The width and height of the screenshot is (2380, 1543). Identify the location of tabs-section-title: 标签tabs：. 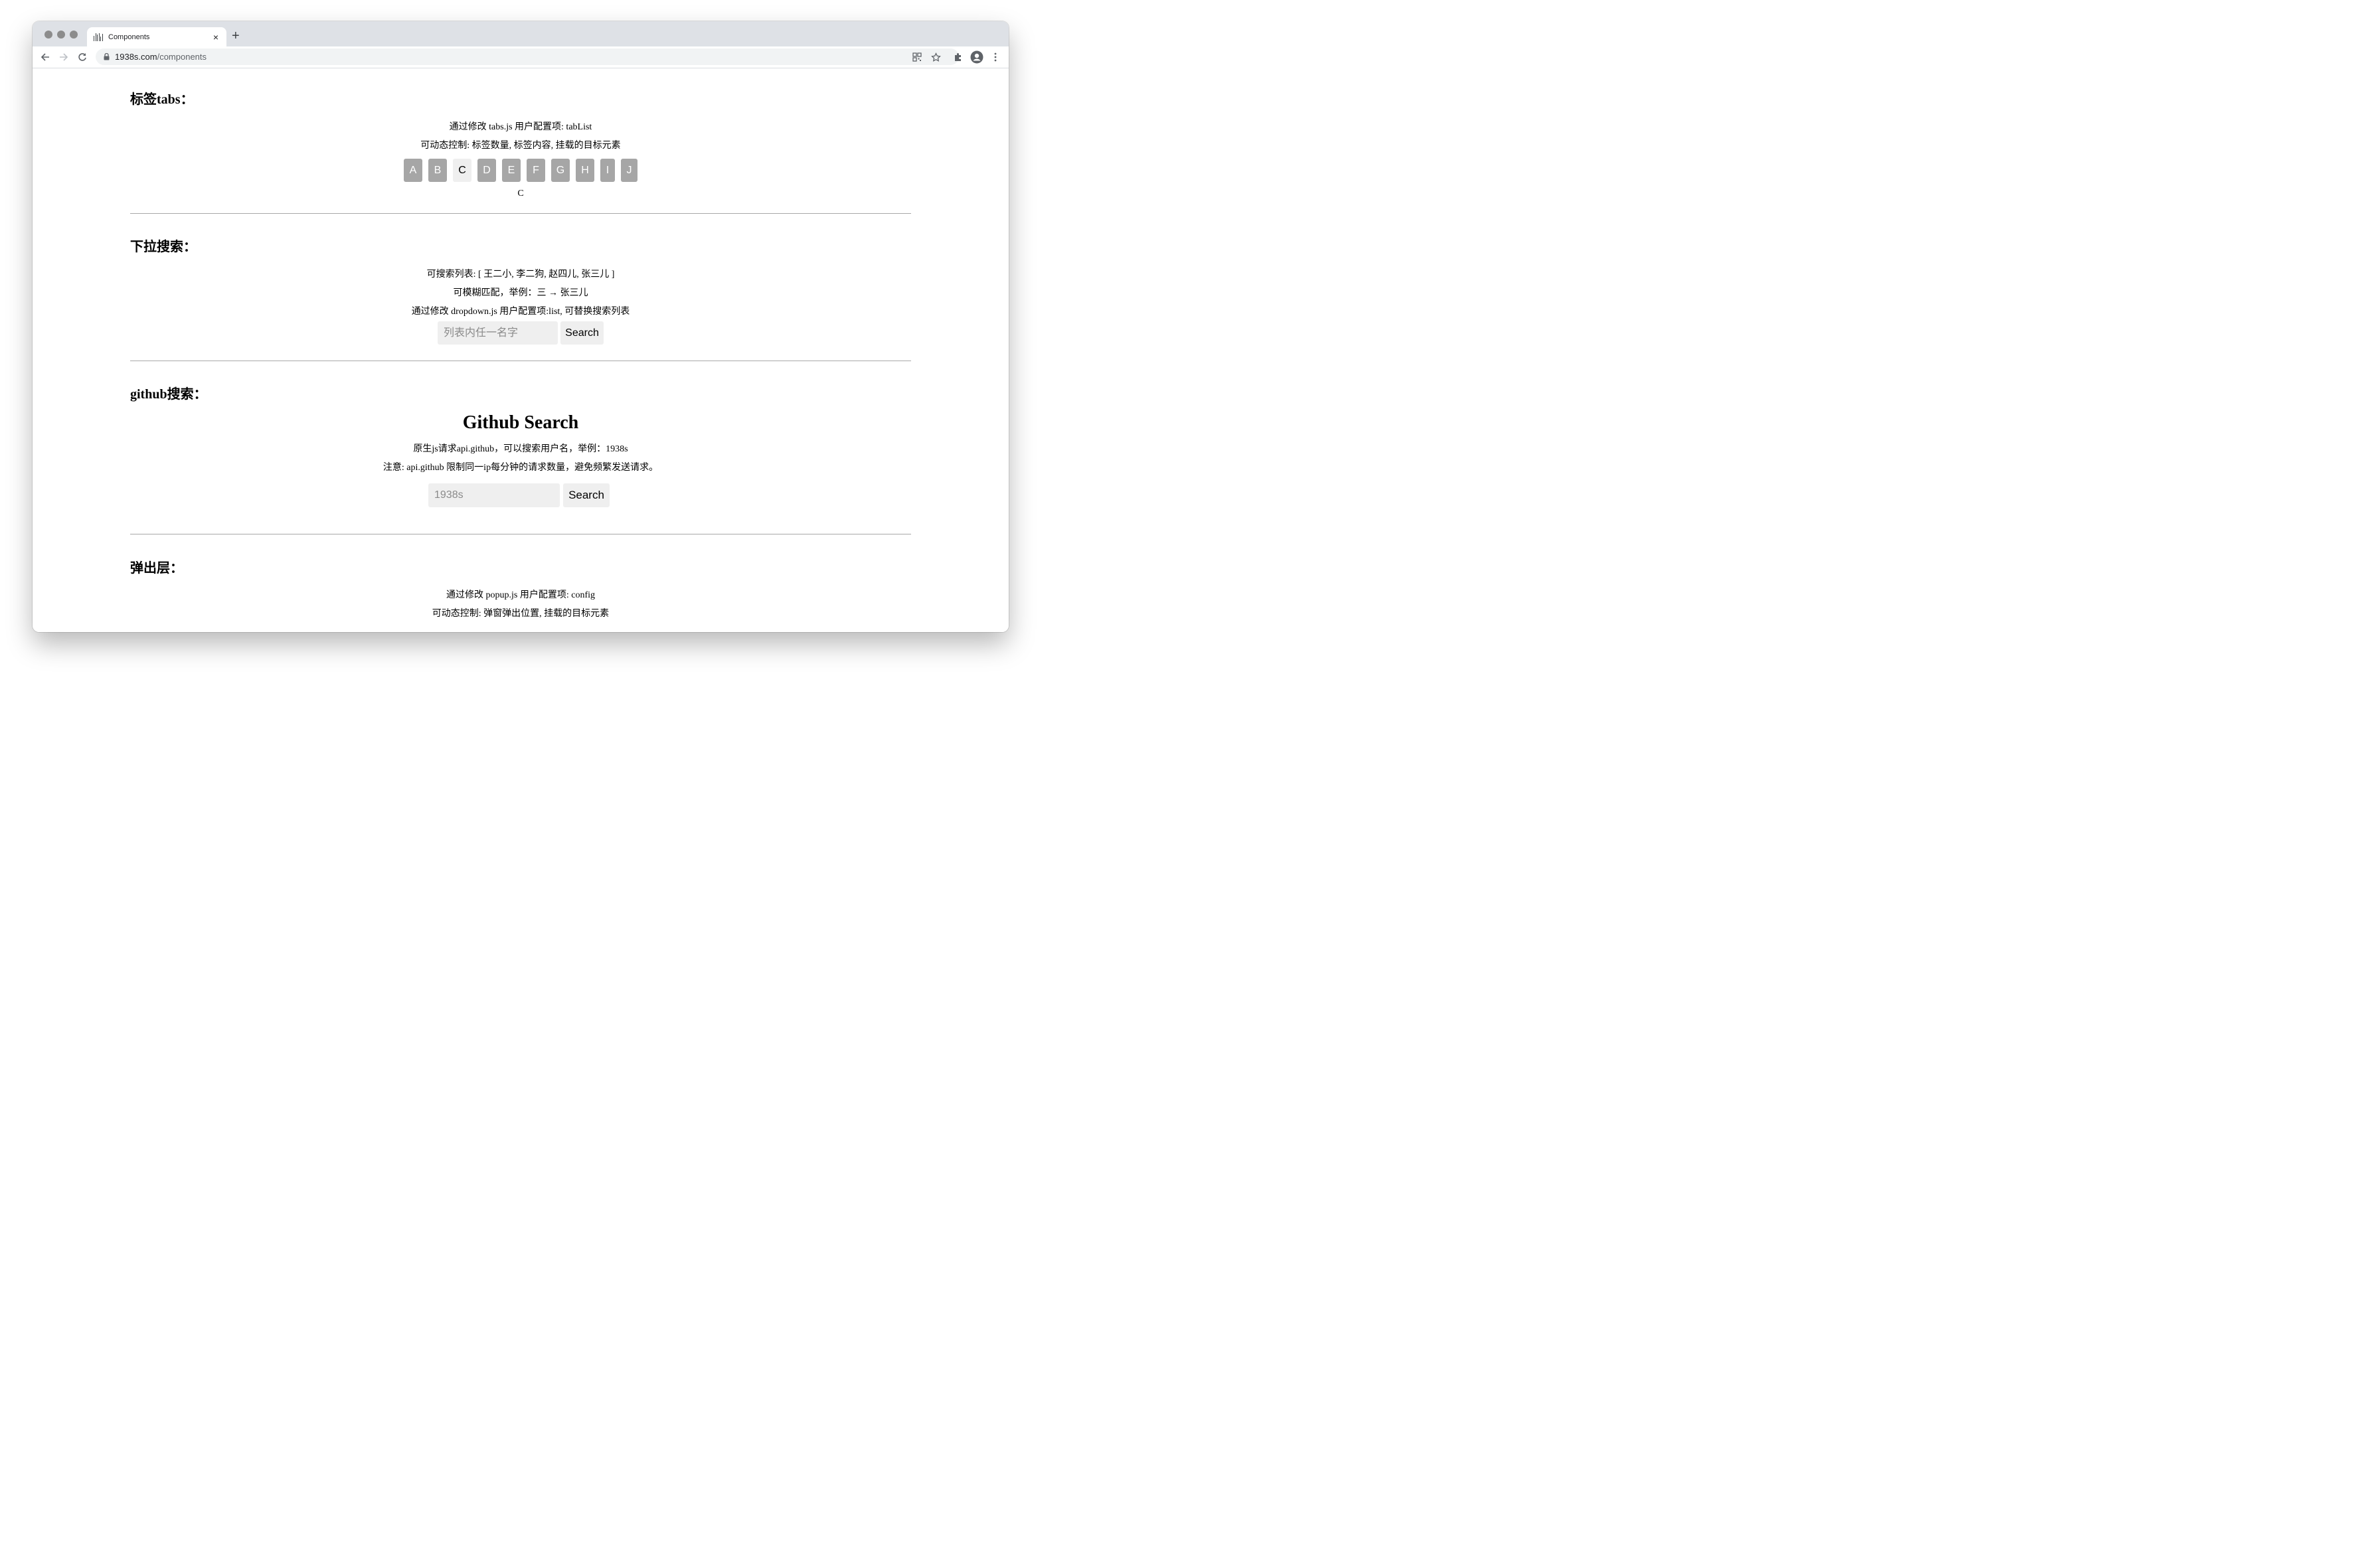
(162, 99).